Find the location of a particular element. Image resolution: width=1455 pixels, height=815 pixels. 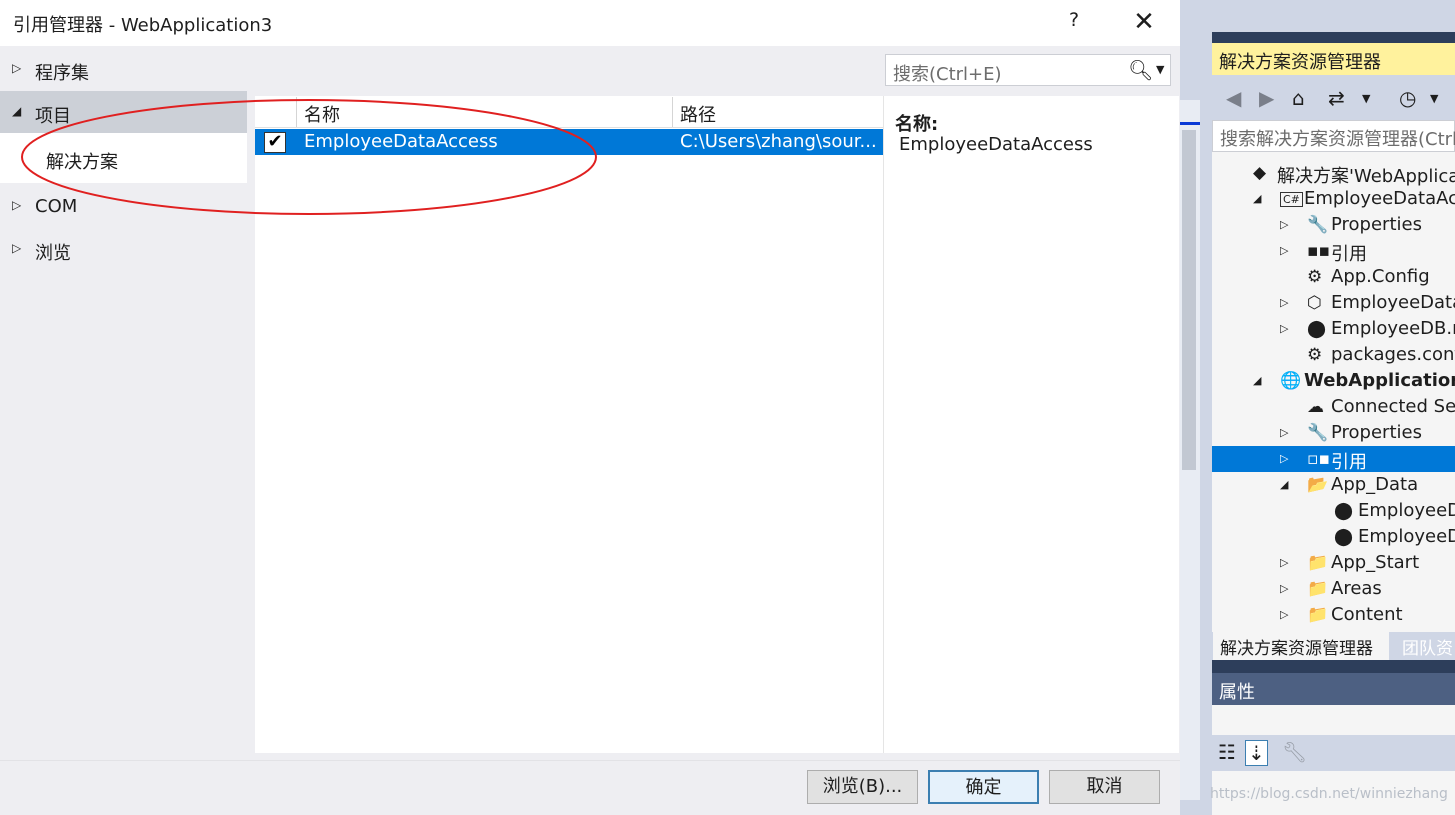

list-header is located at coordinates (569, 112).